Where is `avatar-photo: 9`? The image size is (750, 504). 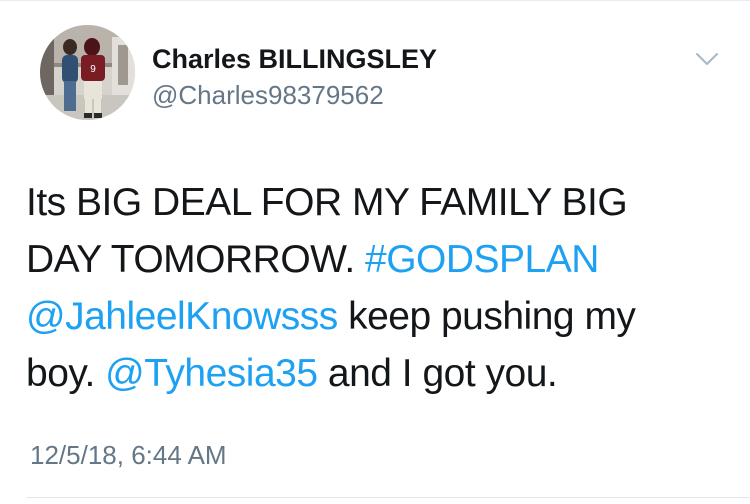 avatar-photo: 9 is located at coordinates (87, 72).